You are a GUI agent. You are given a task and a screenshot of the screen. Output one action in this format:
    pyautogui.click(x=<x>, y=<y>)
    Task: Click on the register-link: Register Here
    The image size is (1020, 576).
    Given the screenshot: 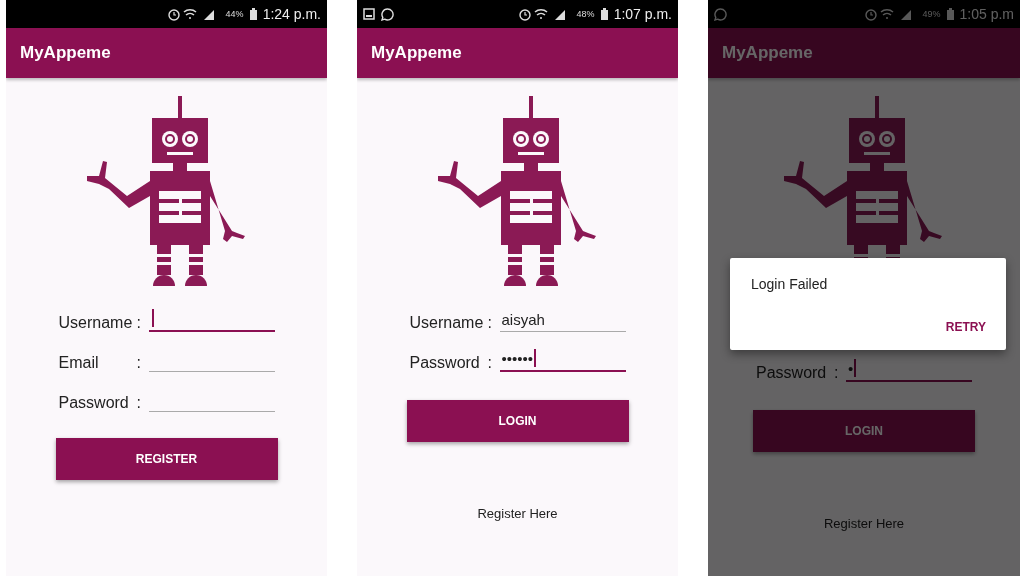 What is the action you would take?
    pyautogui.click(x=517, y=513)
    